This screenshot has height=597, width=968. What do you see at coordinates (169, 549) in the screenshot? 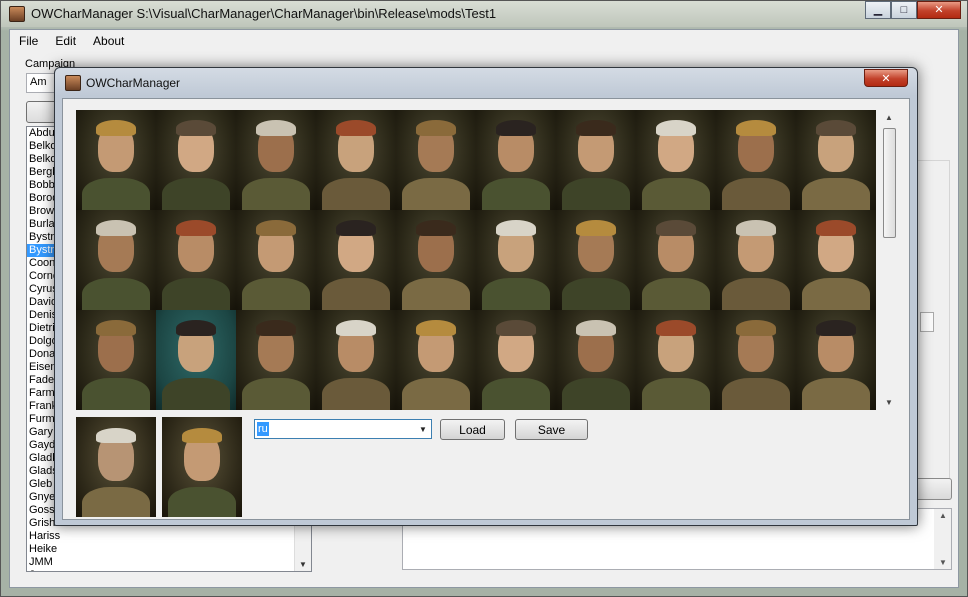
I see `list-item: Heike` at bounding box center [169, 549].